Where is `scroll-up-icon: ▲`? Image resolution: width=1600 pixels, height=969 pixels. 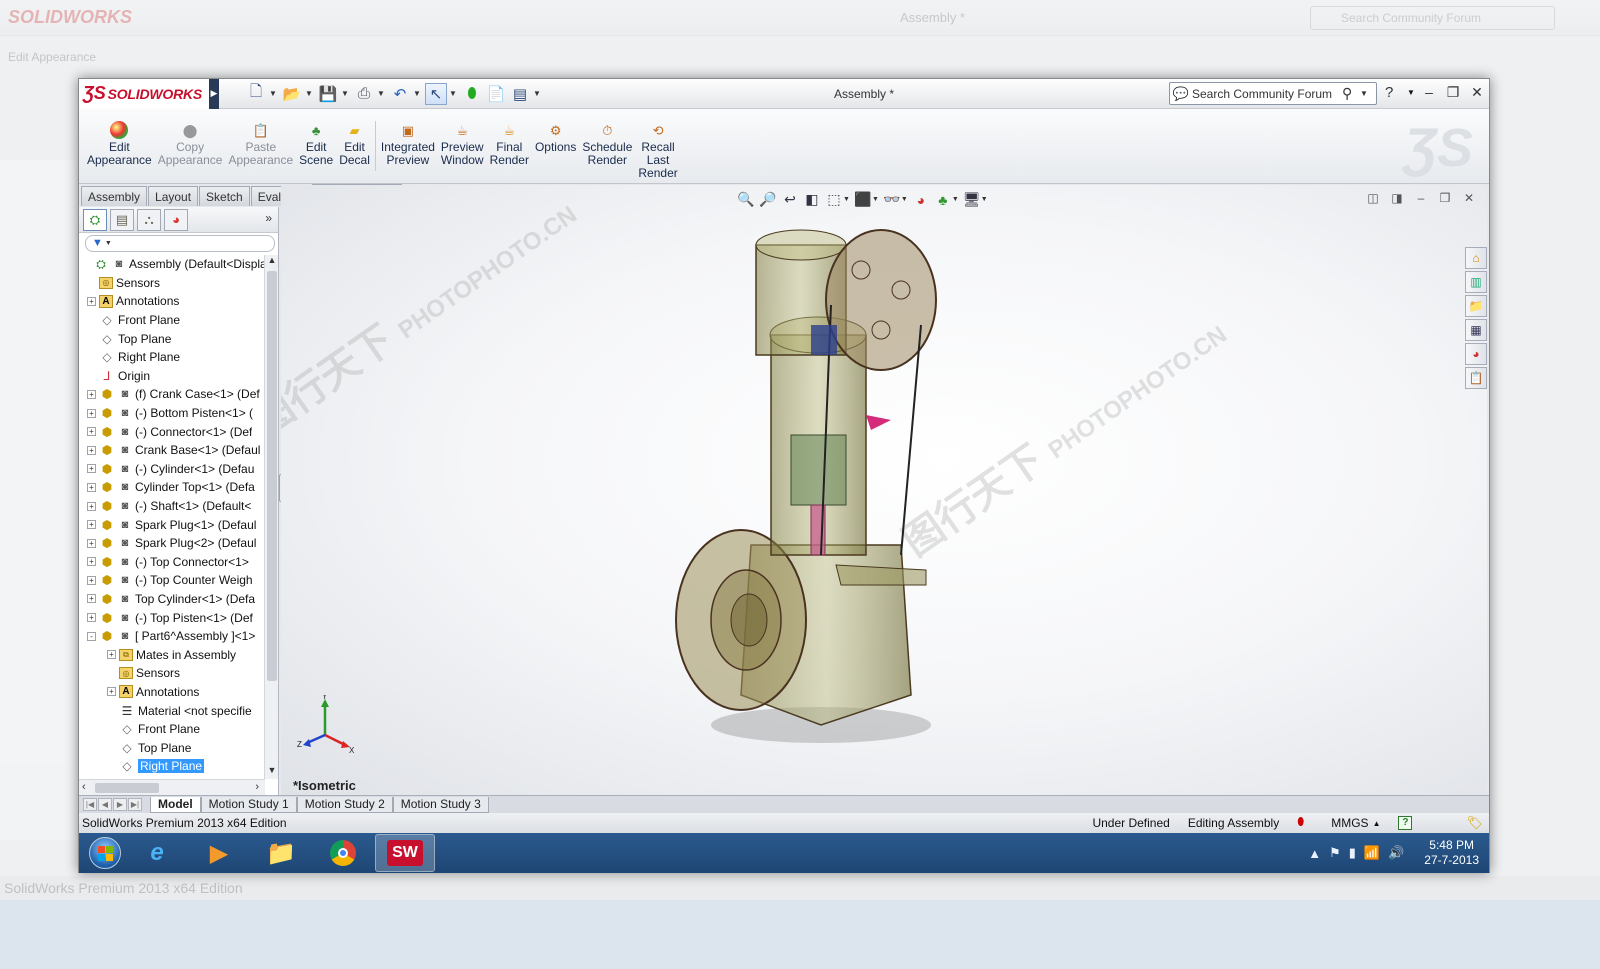
scroll-up-icon: ▲ is located at coordinates (272, 262).